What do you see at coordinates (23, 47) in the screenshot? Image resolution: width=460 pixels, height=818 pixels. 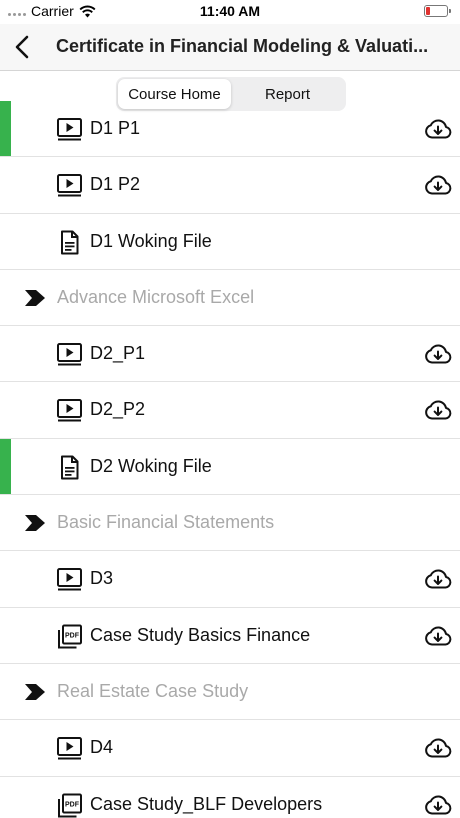 I see `back-chevron-icon` at bounding box center [23, 47].